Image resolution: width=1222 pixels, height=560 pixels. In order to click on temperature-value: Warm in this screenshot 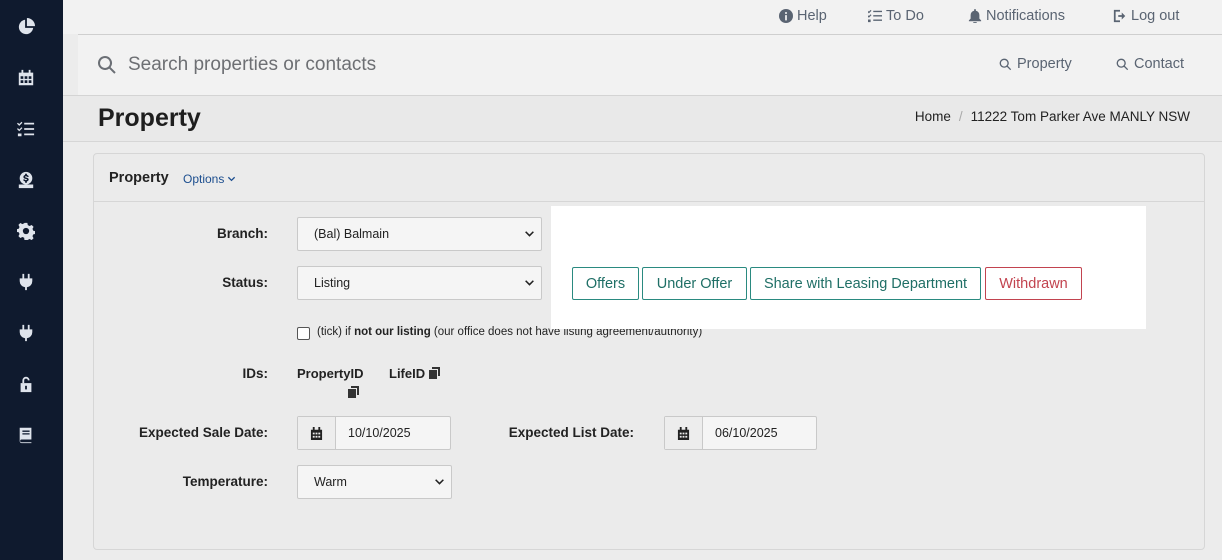, I will do `click(330, 482)`.